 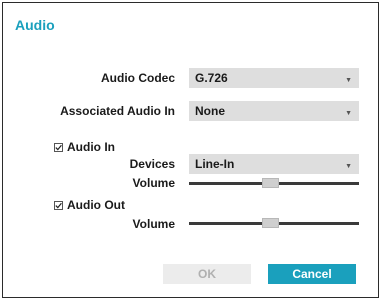 I want to click on audio-out-checkbox: Audio Out, so click(x=89, y=205).